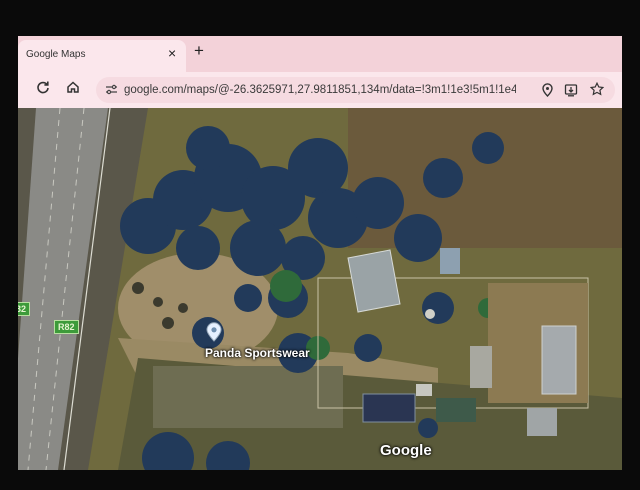 The height and width of the screenshot is (490, 640). What do you see at coordinates (199, 51) in the screenshot?
I see `new-tab-button: +` at bounding box center [199, 51].